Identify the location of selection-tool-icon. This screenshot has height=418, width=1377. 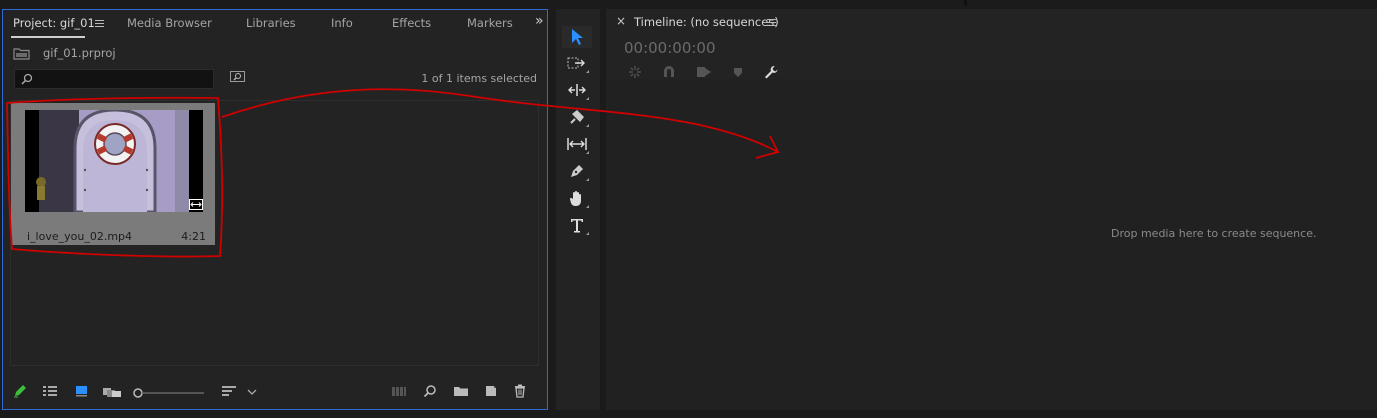
(577, 37).